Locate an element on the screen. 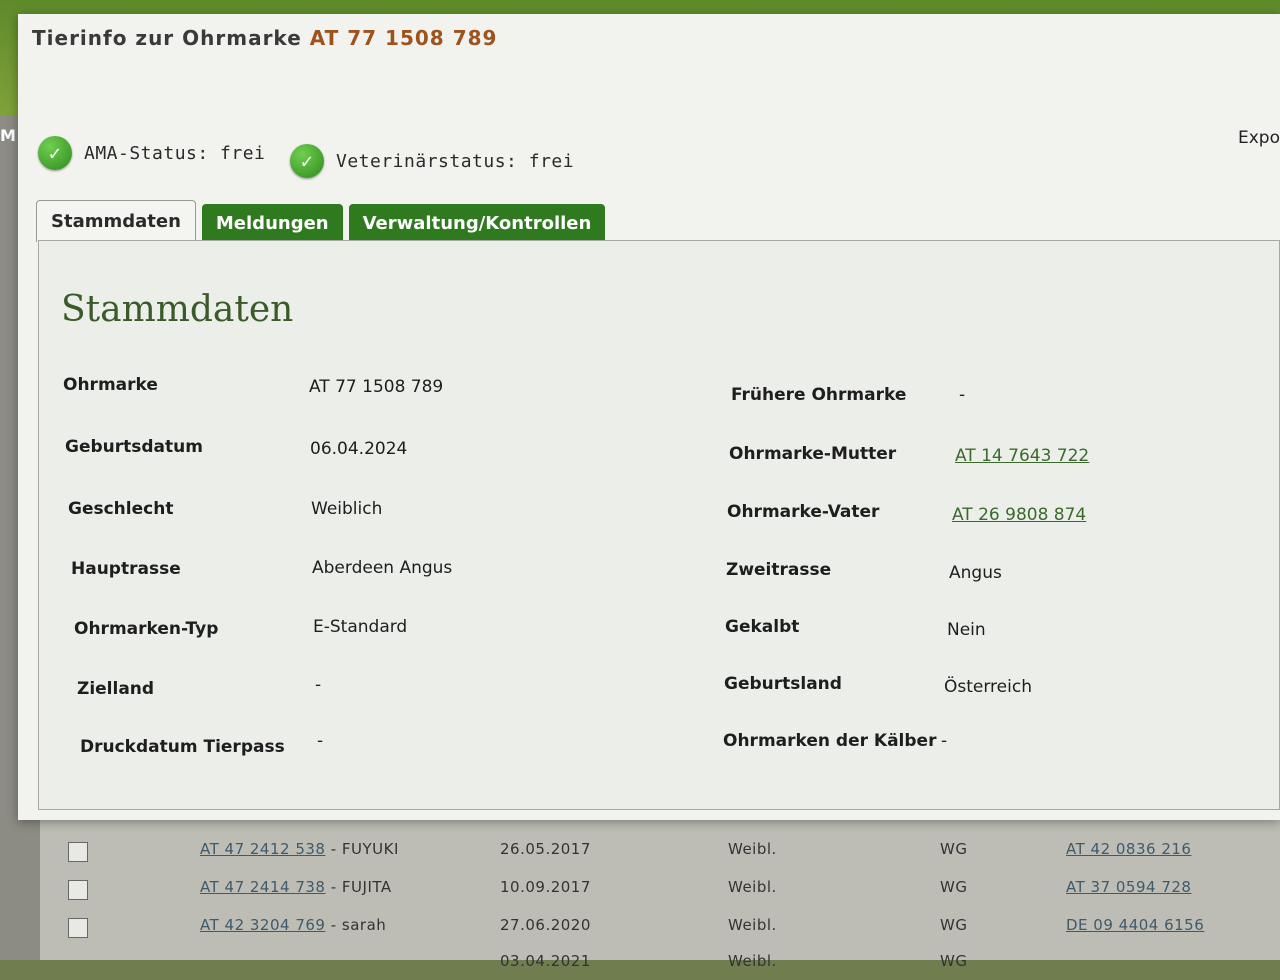 Image resolution: width=1280 pixels, height=980 pixels. dialog-title: Tierinfo zur Ohrmarke AT 77 1508 789 is located at coordinates (264, 38).